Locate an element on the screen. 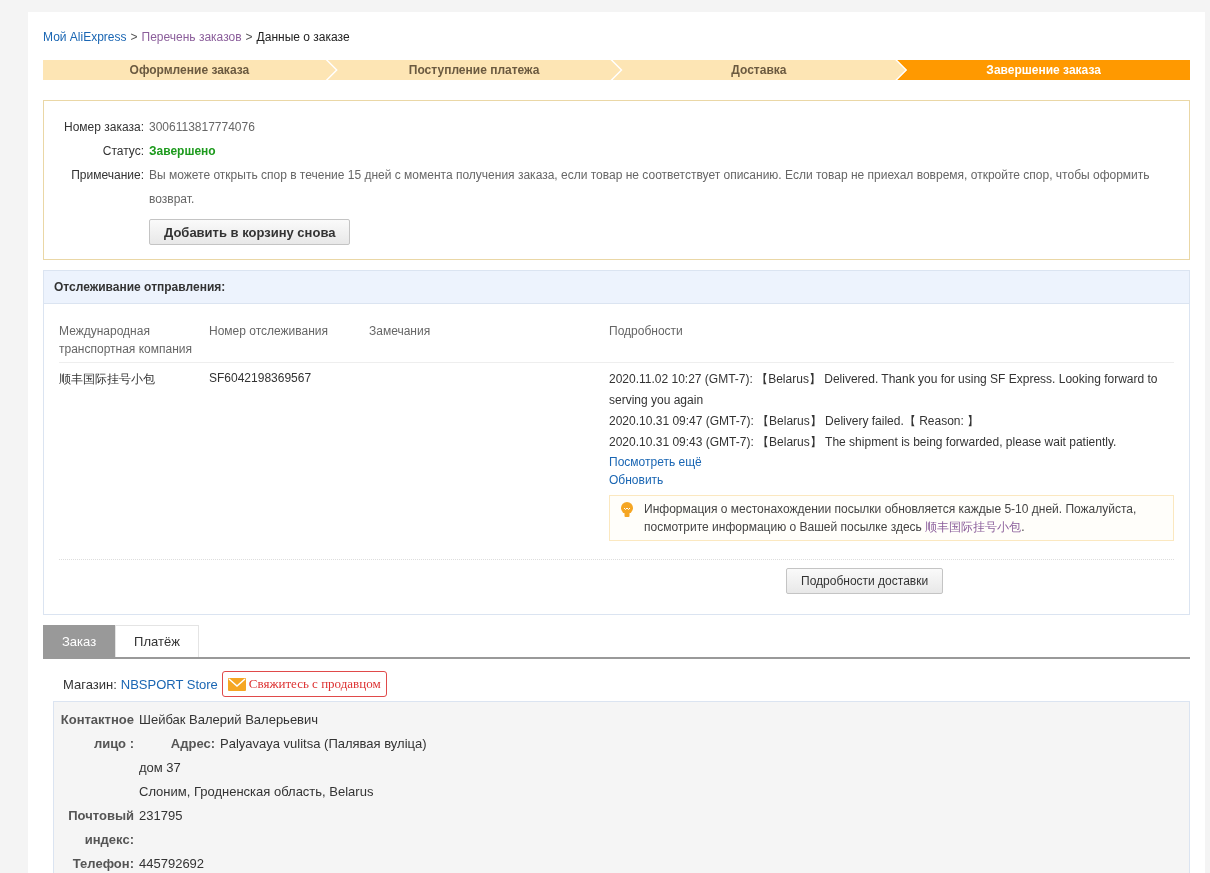 The image size is (1210, 873). column-header: Международная транспортная компания is located at coordinates (134, 342).